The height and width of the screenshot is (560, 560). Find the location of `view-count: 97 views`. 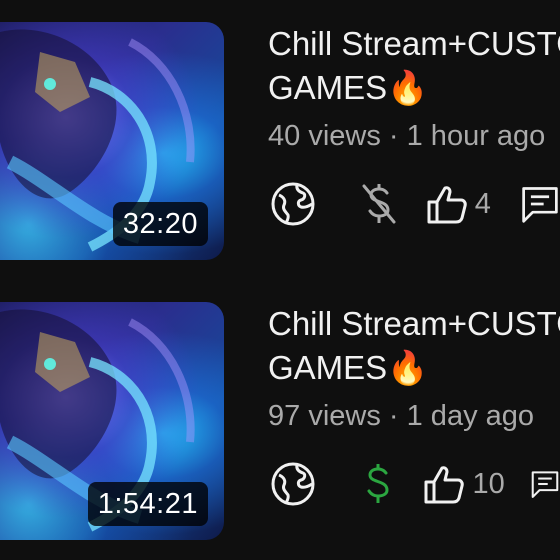

view-count: 97 views is located at coordinates (324, 416).